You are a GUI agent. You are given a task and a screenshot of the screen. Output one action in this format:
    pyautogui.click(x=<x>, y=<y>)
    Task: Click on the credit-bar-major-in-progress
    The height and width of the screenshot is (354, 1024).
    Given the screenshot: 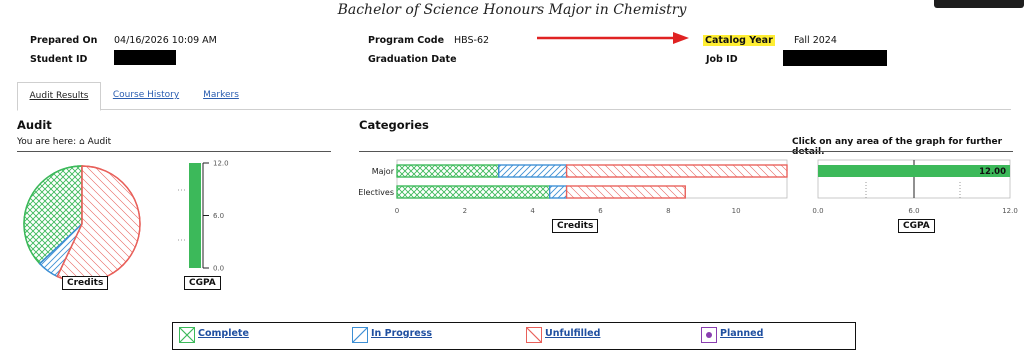 What is the action you would take?
    pyautogui.click(x=533, y=171)
    